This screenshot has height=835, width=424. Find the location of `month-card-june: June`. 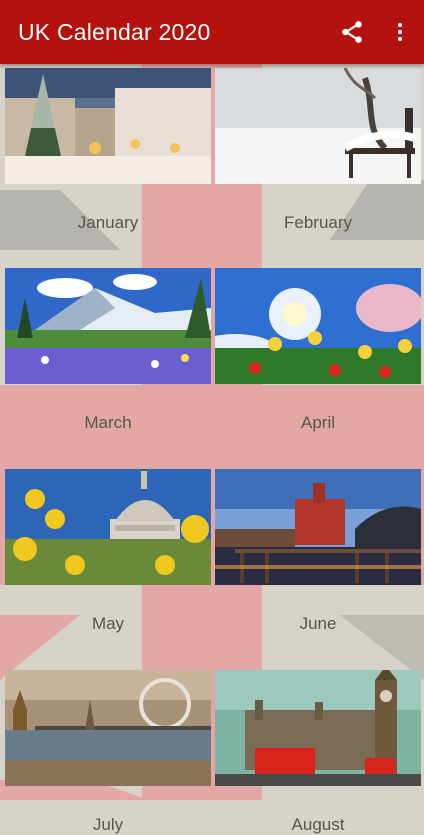

month-card-june: June is located at coordinates (318, 551).